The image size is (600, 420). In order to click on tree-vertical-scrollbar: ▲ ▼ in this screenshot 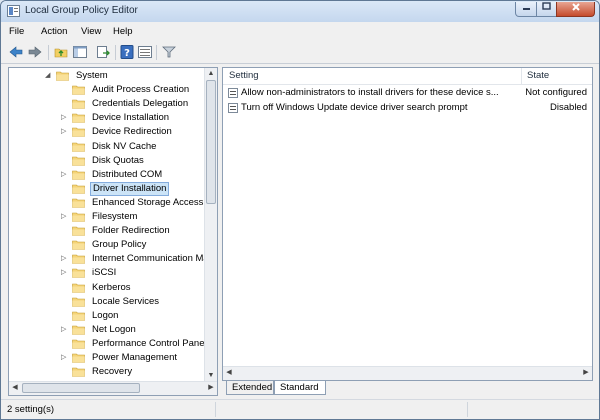, I will do `click(210, 225)`.